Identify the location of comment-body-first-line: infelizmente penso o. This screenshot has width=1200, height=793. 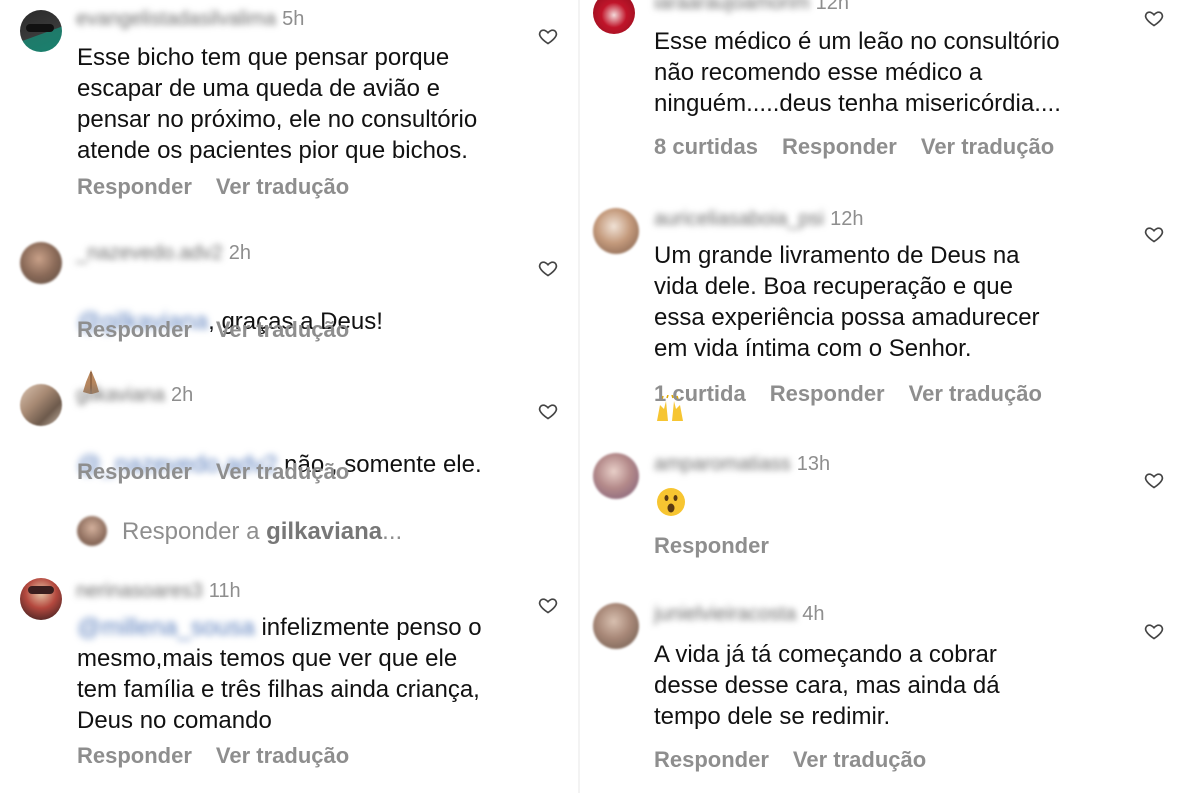
(368, 627).